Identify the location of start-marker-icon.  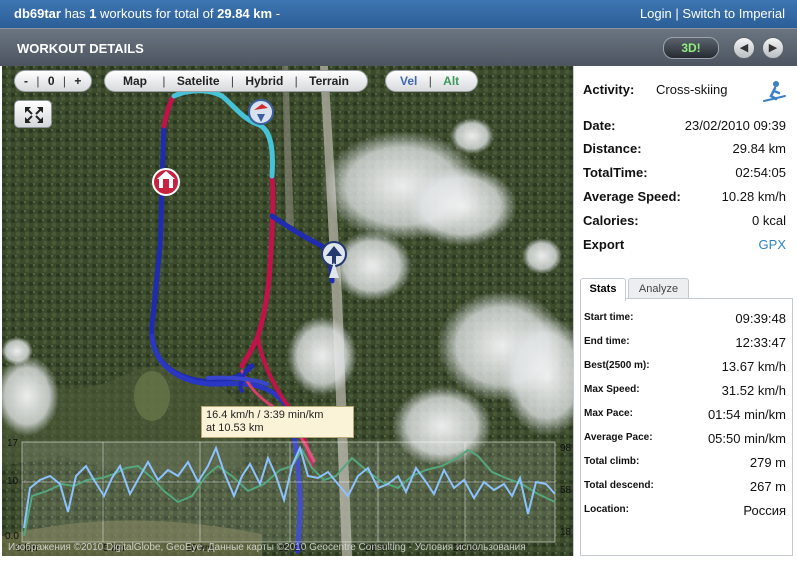
(166, 182).